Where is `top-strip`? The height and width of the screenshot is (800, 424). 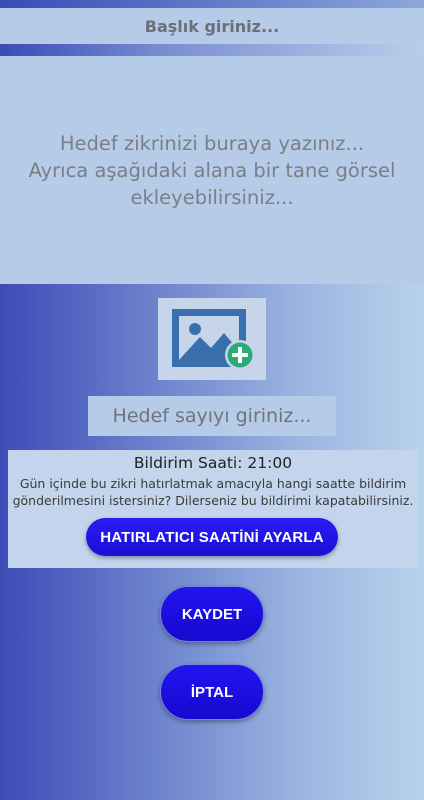 top-strip is located at coordinates (212, 4).